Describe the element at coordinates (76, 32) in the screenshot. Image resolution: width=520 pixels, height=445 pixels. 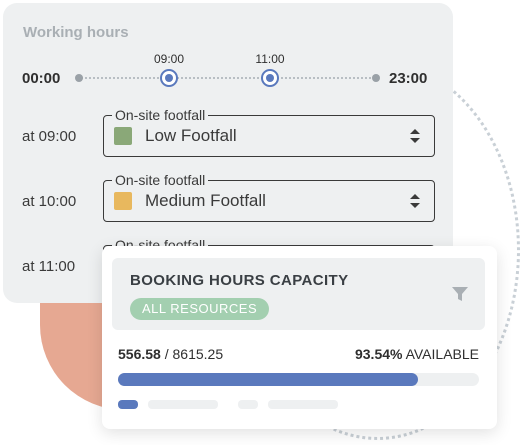
I see `working-hours-title: Working hours` at that location.